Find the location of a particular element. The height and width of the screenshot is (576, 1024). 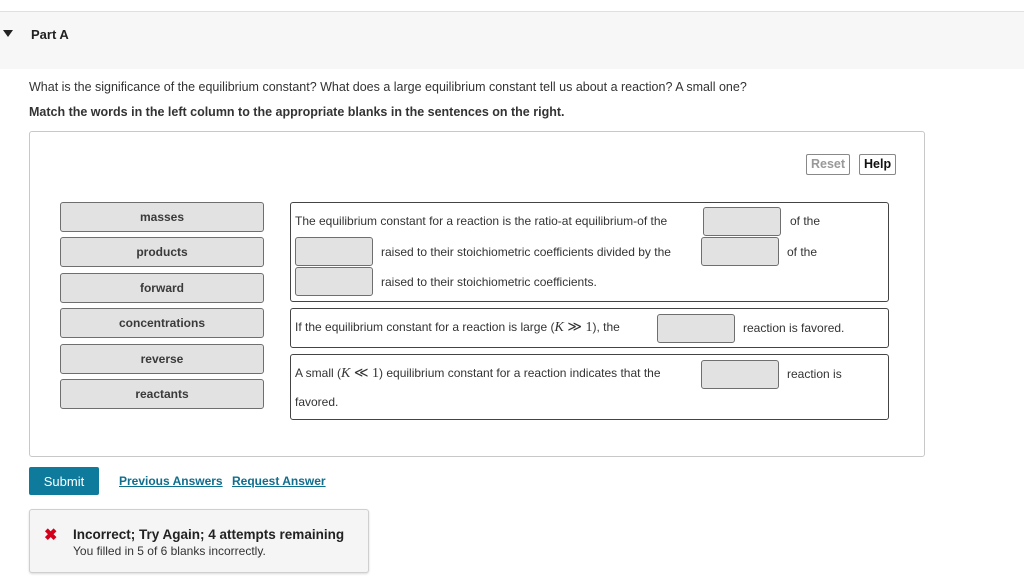

math-rel: ≫ is located at coordinates (574, 327).